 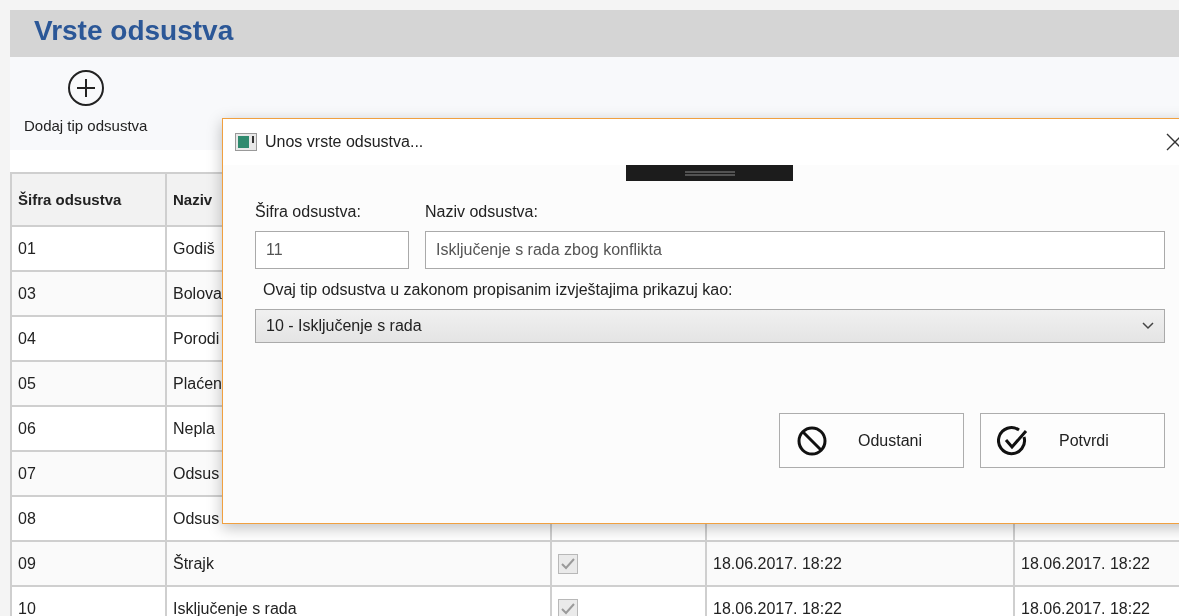 What do you see at coordinates (812, 440) in the screenshot?
I see `prohibited-icon` at bounding box center [812, 440].